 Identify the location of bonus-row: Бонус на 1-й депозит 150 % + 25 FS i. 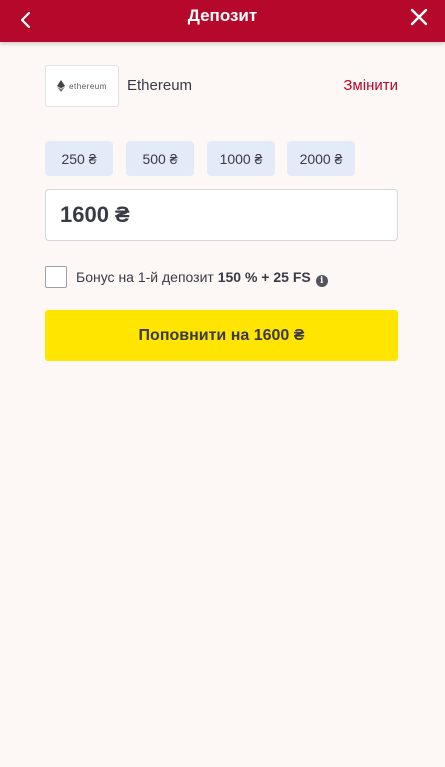
(225, 277).